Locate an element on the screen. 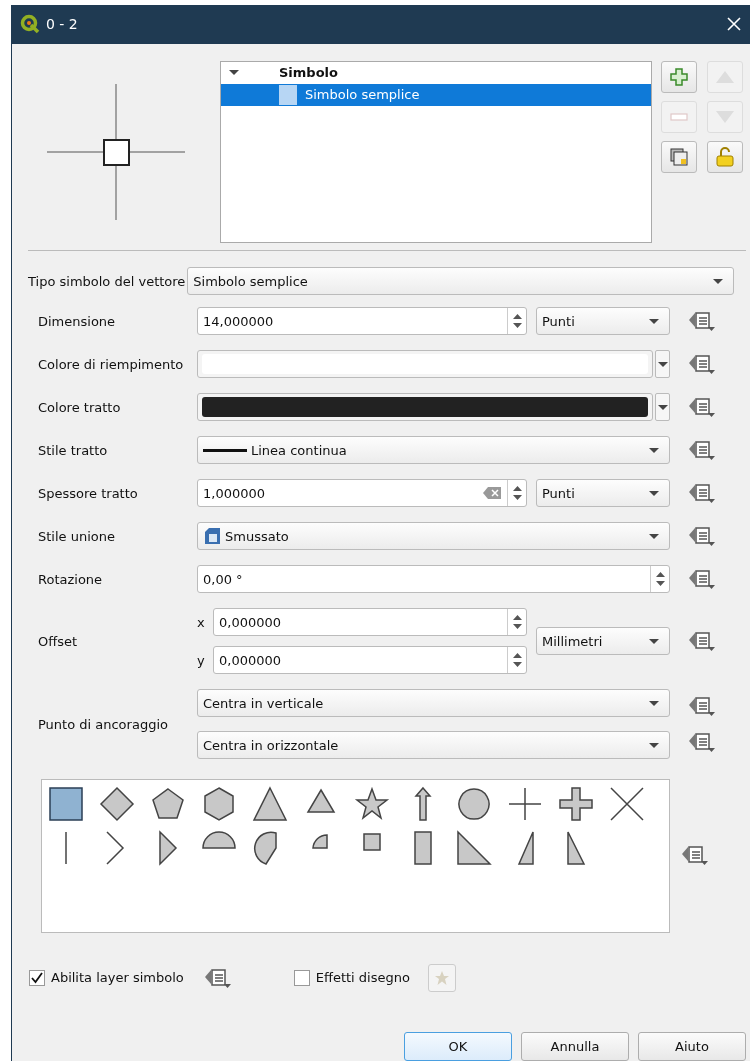 The height and width of the screenshot is (1061, 750). field-label: Spessore tratto is located at coordinates (88, 493).